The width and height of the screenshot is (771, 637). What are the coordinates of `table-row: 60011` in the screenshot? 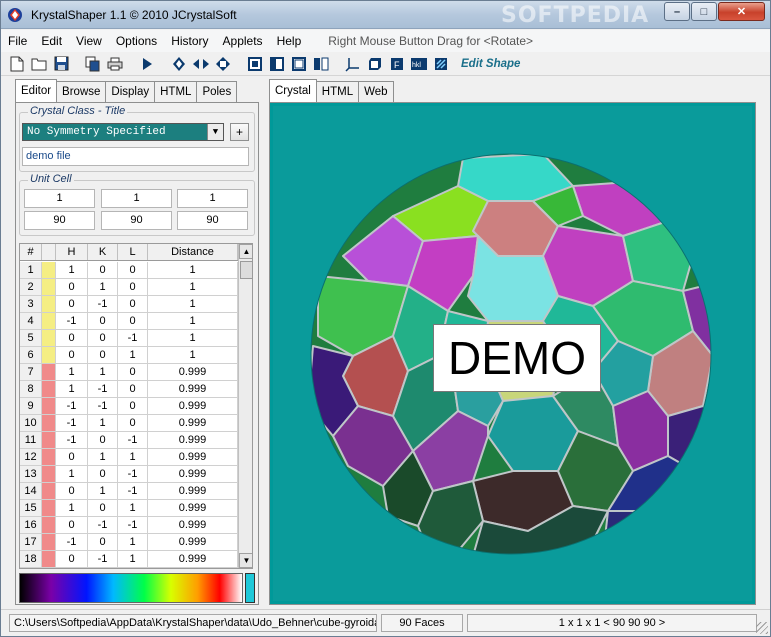 It's located at (129, 355).